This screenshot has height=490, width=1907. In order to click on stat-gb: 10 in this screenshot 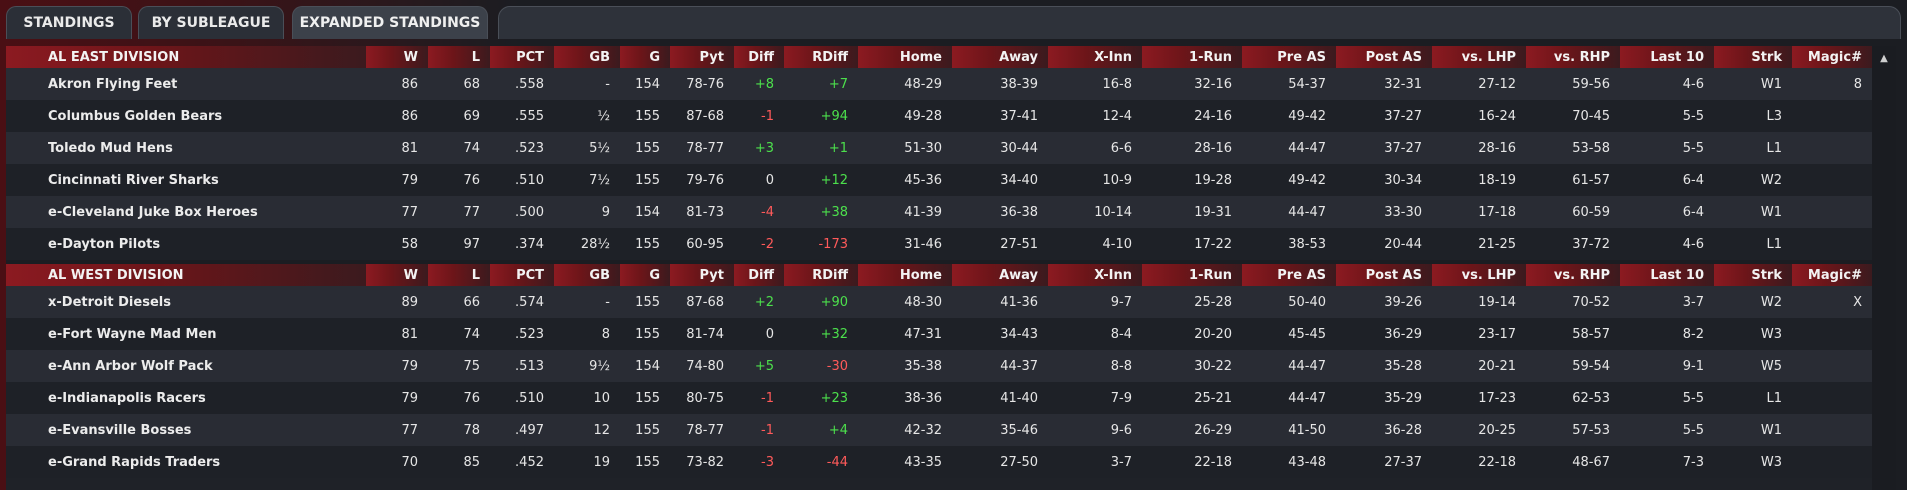, I will do `click(587, 398)`.